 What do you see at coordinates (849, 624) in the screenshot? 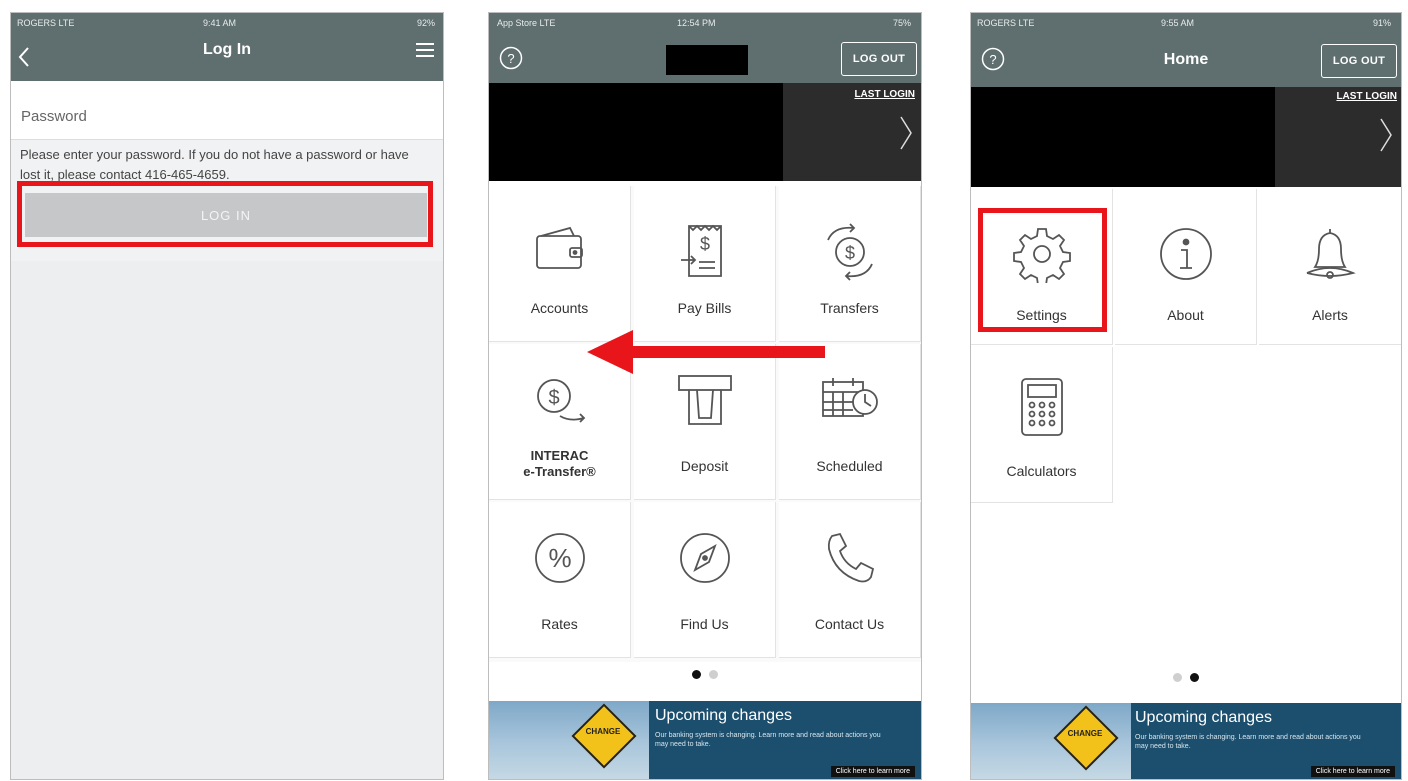
I see `tile-label: Contact Us` at bounding box center [849, 624].